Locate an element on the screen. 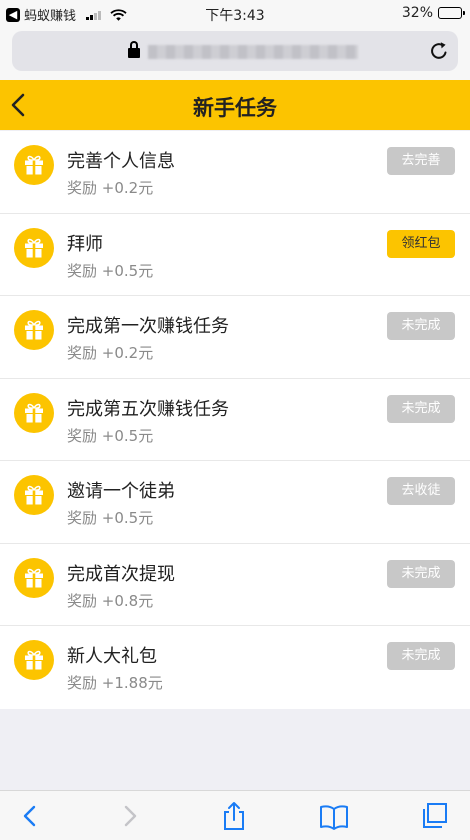 This screenshot has height=840, width=470. task-row: 完成第一次赚钱任务 奖励 +0.2元 未完成 is located at coordinates (235, 337).